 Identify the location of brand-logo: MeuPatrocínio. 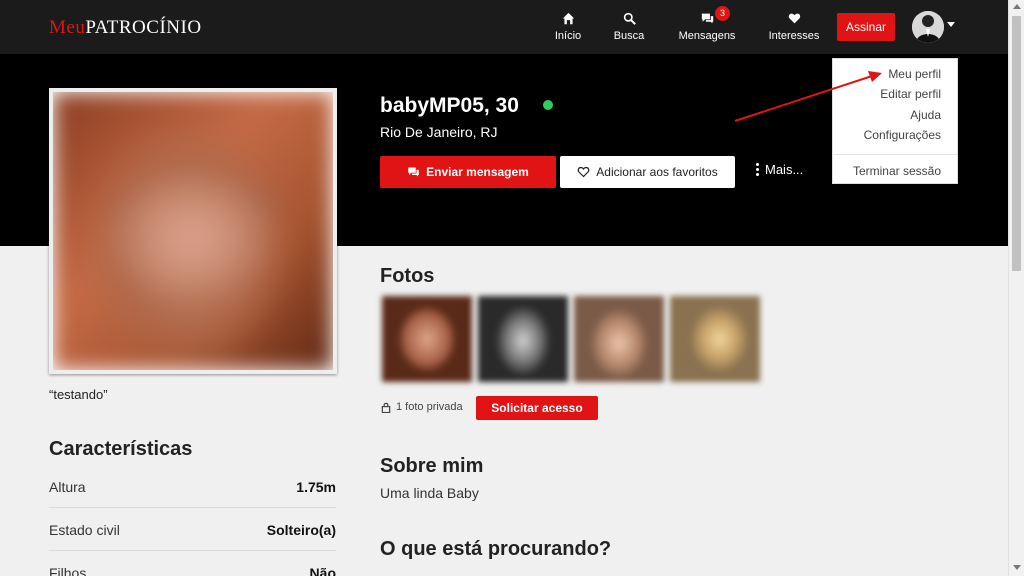
(125, 28).